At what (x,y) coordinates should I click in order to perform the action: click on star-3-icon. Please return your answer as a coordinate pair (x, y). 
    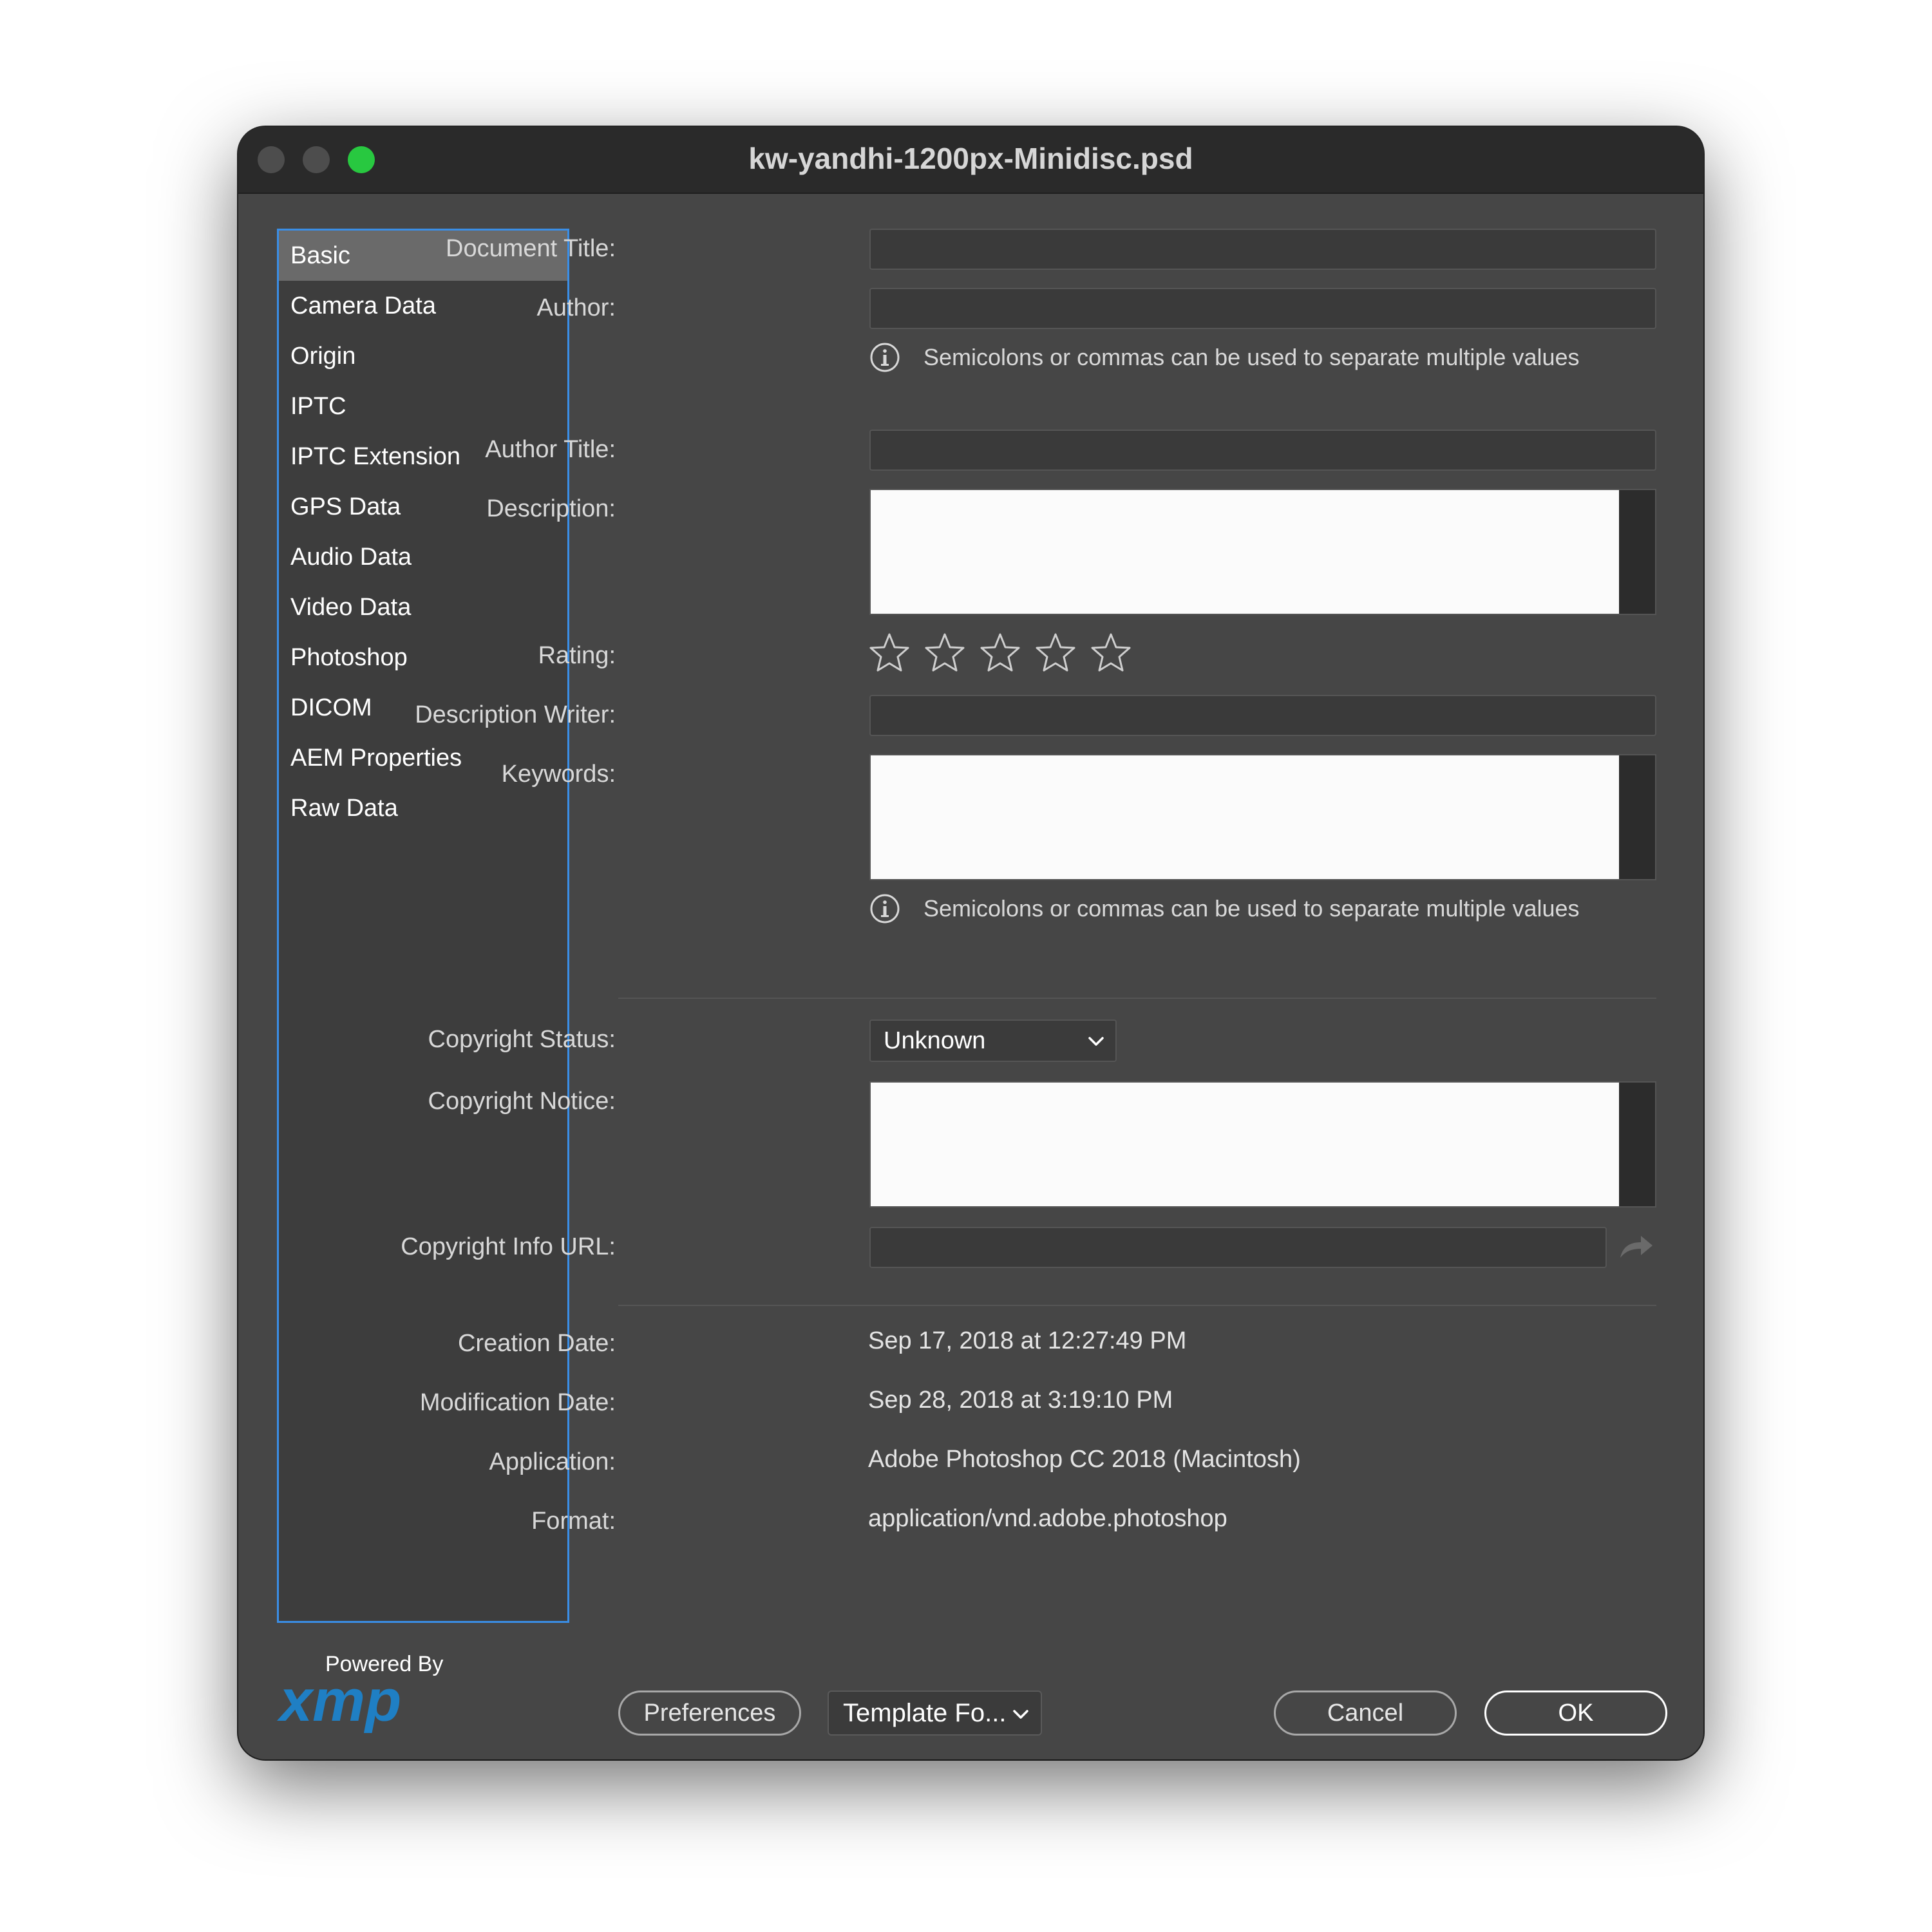
    Looking at the image, I should click on (1000, 653).